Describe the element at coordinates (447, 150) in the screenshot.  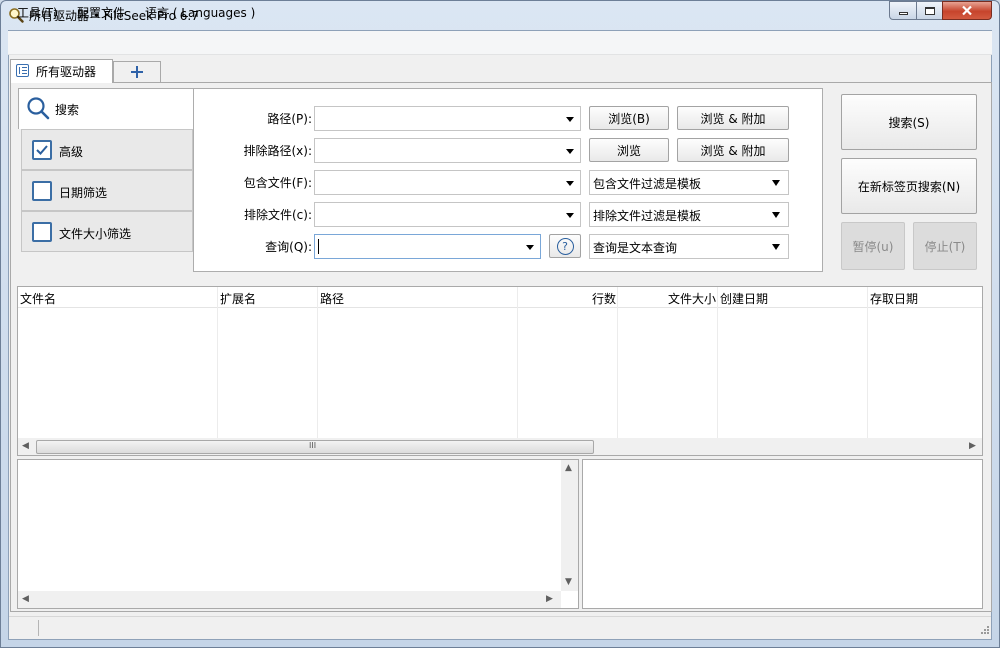
I see `exclude-path-combo` at that location.